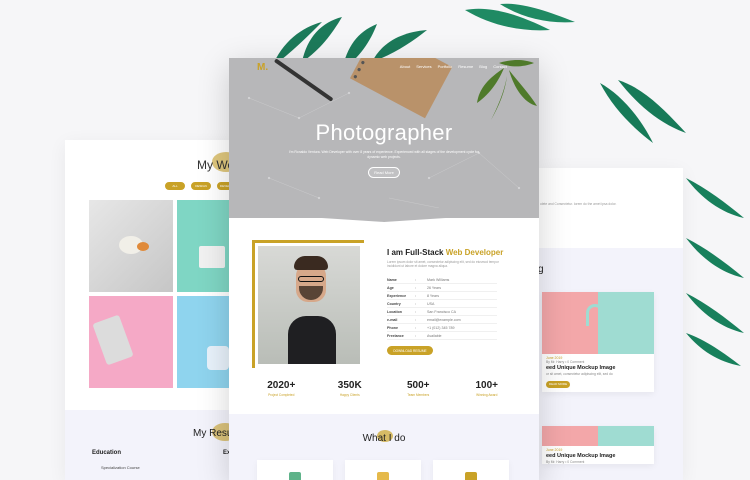 The height and width of the screenshot is (480, 750). I want to click on stat-label: Winning Award, so click(487, 395).